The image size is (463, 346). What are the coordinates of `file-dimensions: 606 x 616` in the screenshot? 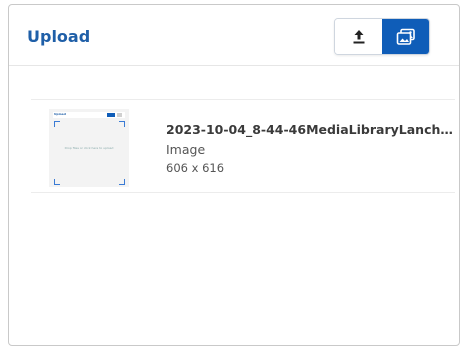 It's located at (195, 168).